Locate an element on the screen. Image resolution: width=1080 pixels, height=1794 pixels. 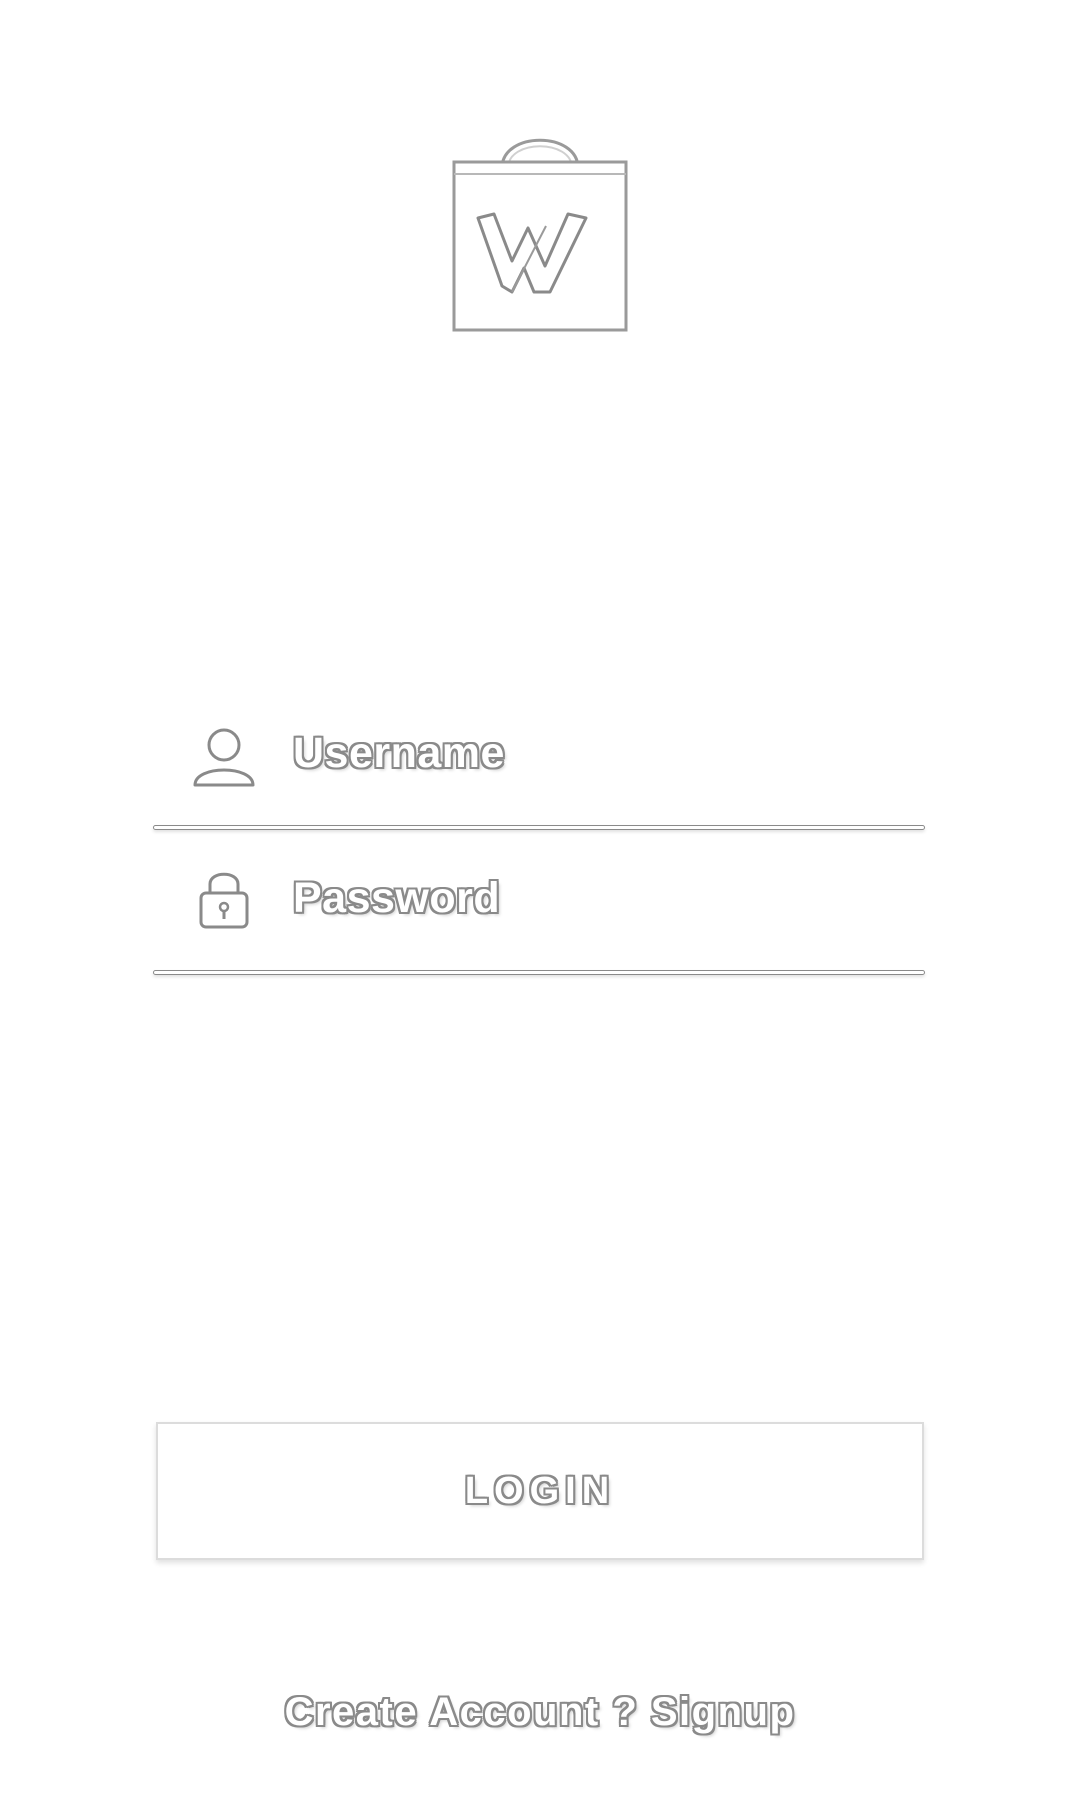
shopping-bag-logo-icon is located at coordinates (540, 231).